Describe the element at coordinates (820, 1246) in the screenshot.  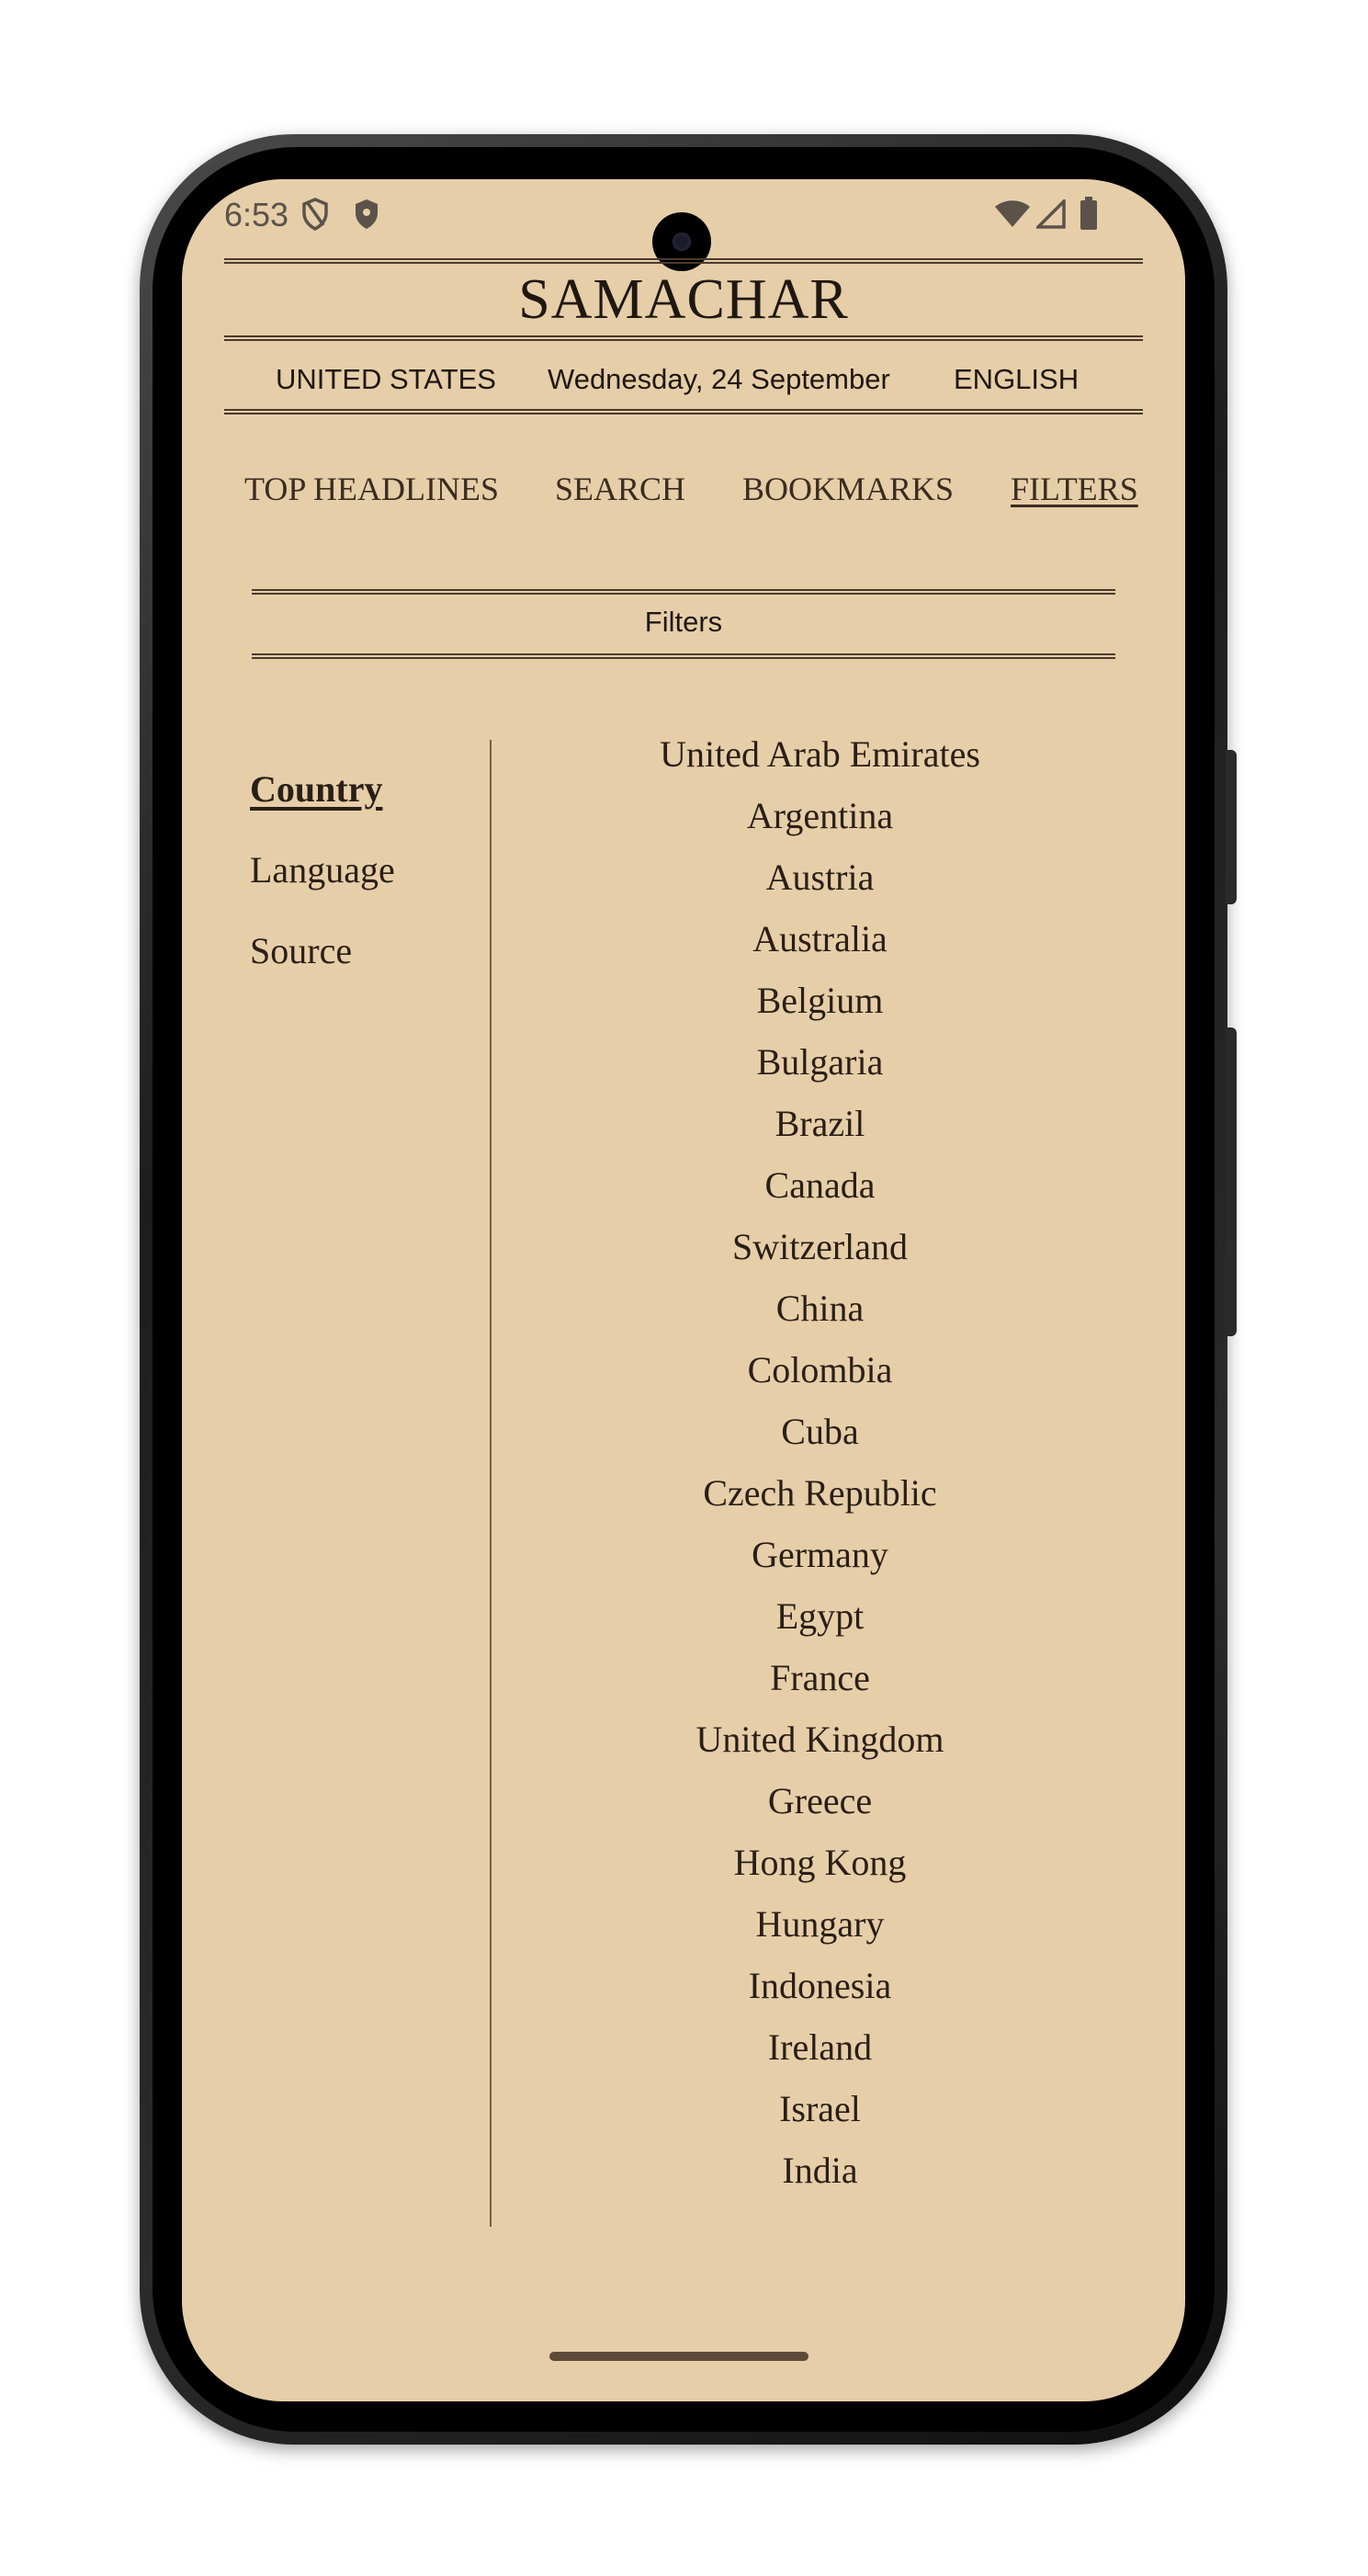
I see `country-item: Switzerland` at that location.